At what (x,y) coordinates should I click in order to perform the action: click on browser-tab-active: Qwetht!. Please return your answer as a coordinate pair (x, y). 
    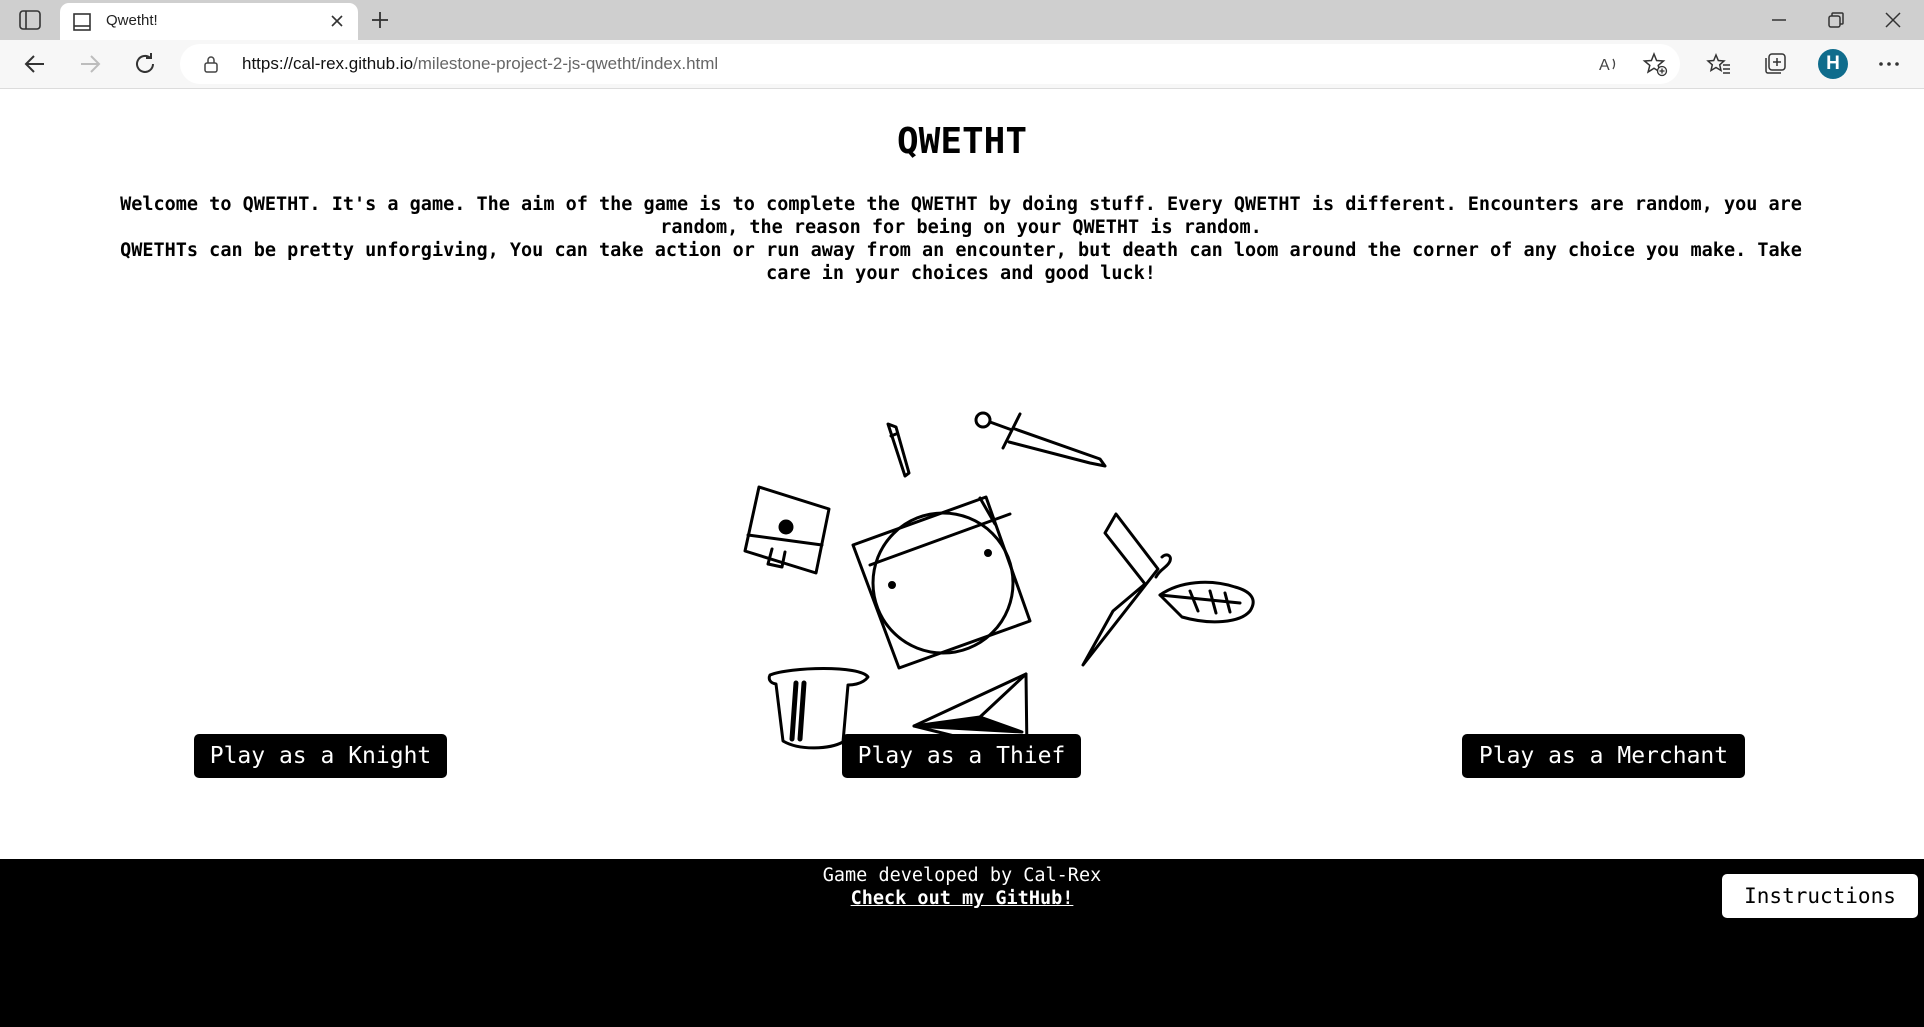
    Looking at the image, I should click on (209, 21).